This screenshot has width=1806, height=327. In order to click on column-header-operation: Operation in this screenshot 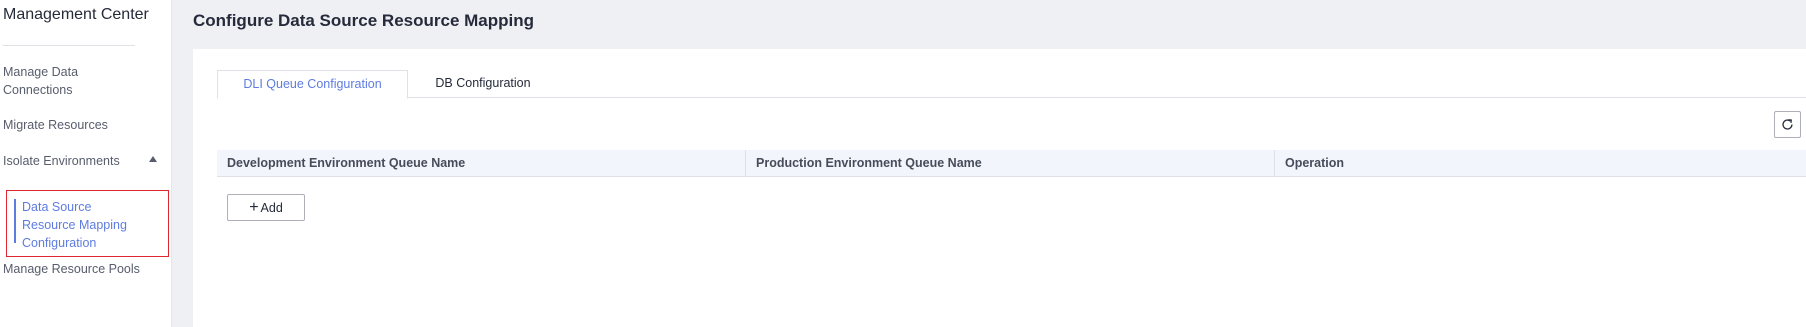, I will do `click(1315, 163)`.